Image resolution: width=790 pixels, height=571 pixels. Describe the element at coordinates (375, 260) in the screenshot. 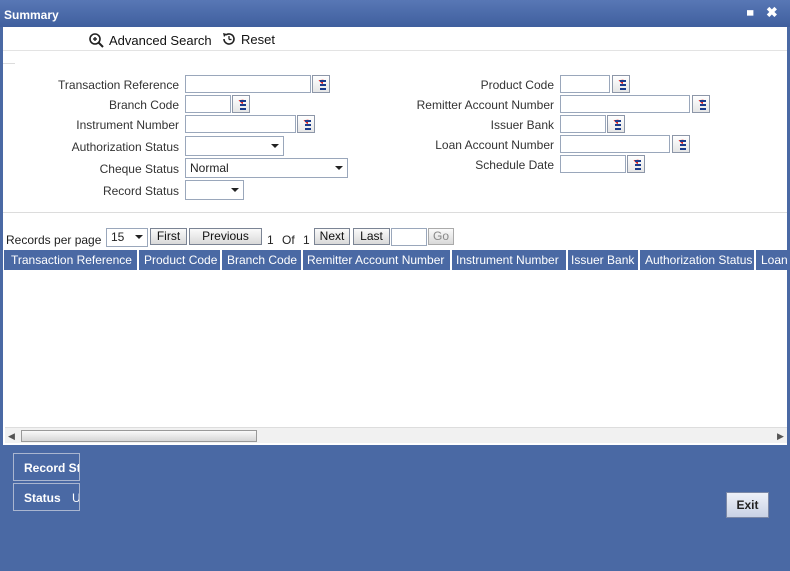

I see `column-header: Remitter Account Number` at that location.